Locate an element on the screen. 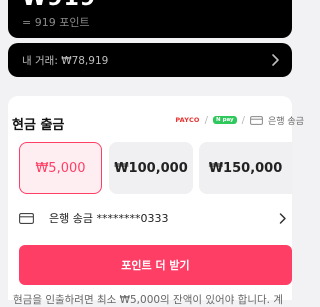  get-more-points-button: 포인트 더 받기 is located at coordinates (155, 265).